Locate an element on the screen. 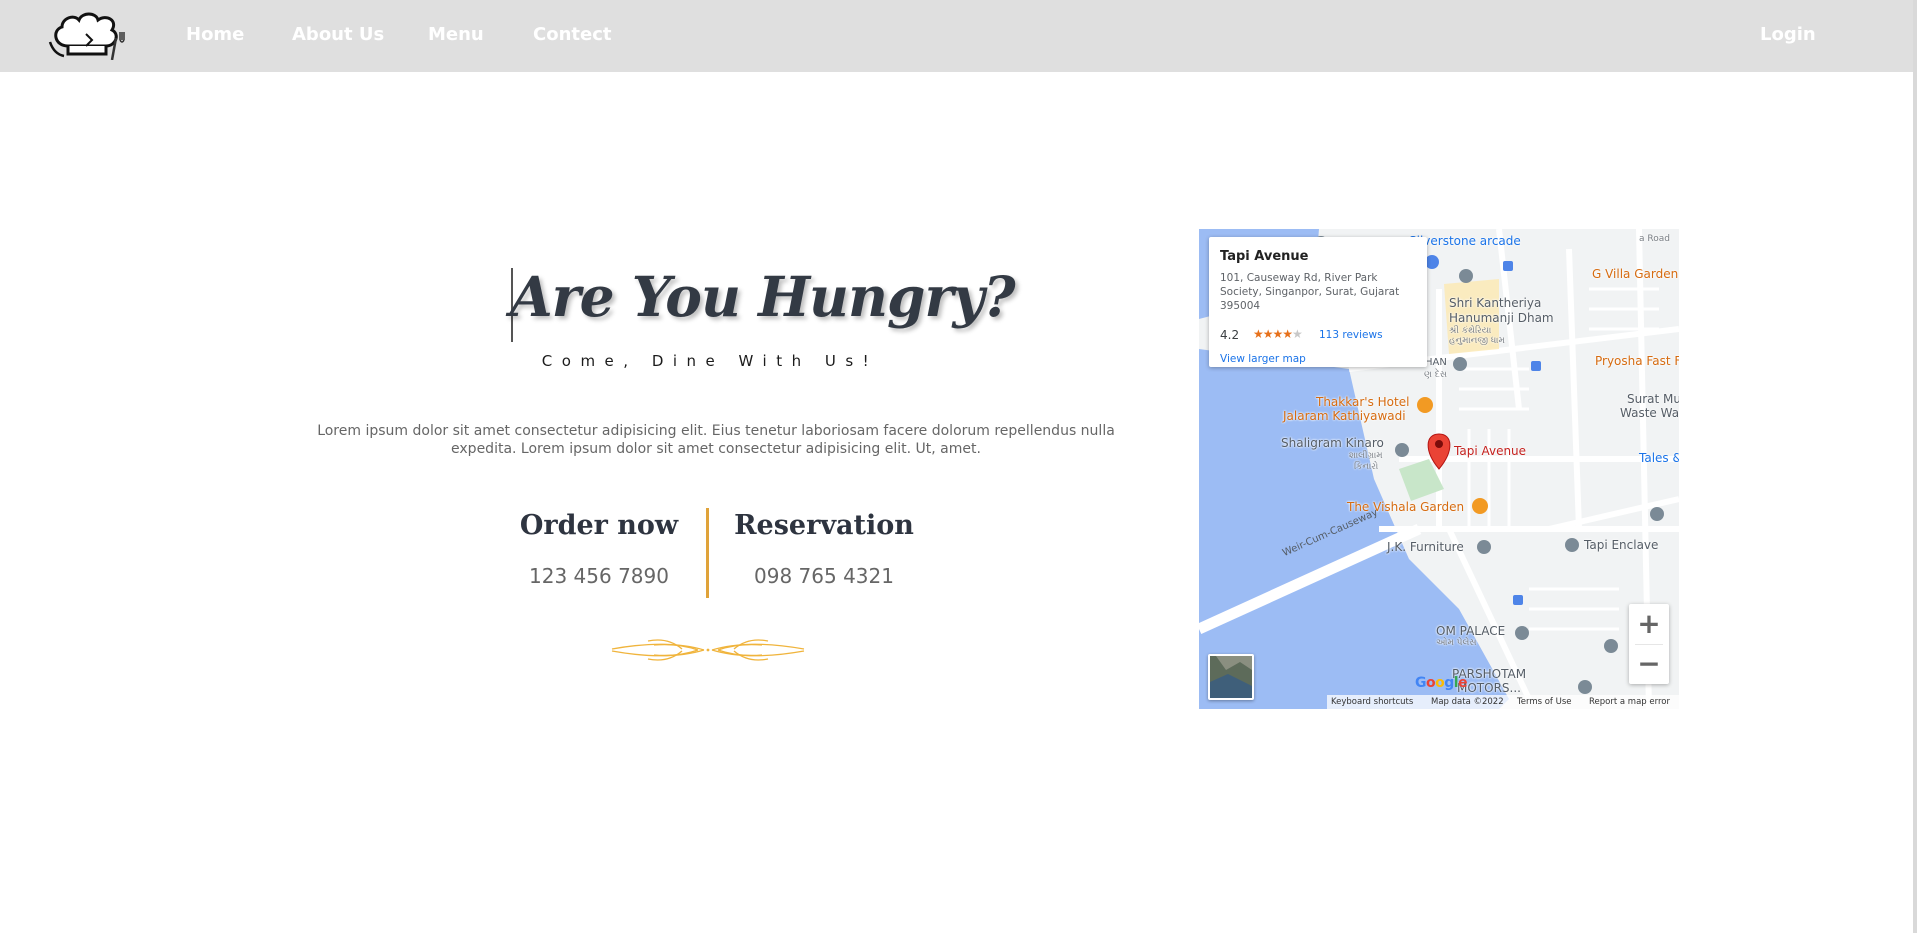 The image size is (1917, 933). map-label-om-palace-gu: ઓમ પેલેસ is located at coordinates (1456, 643).